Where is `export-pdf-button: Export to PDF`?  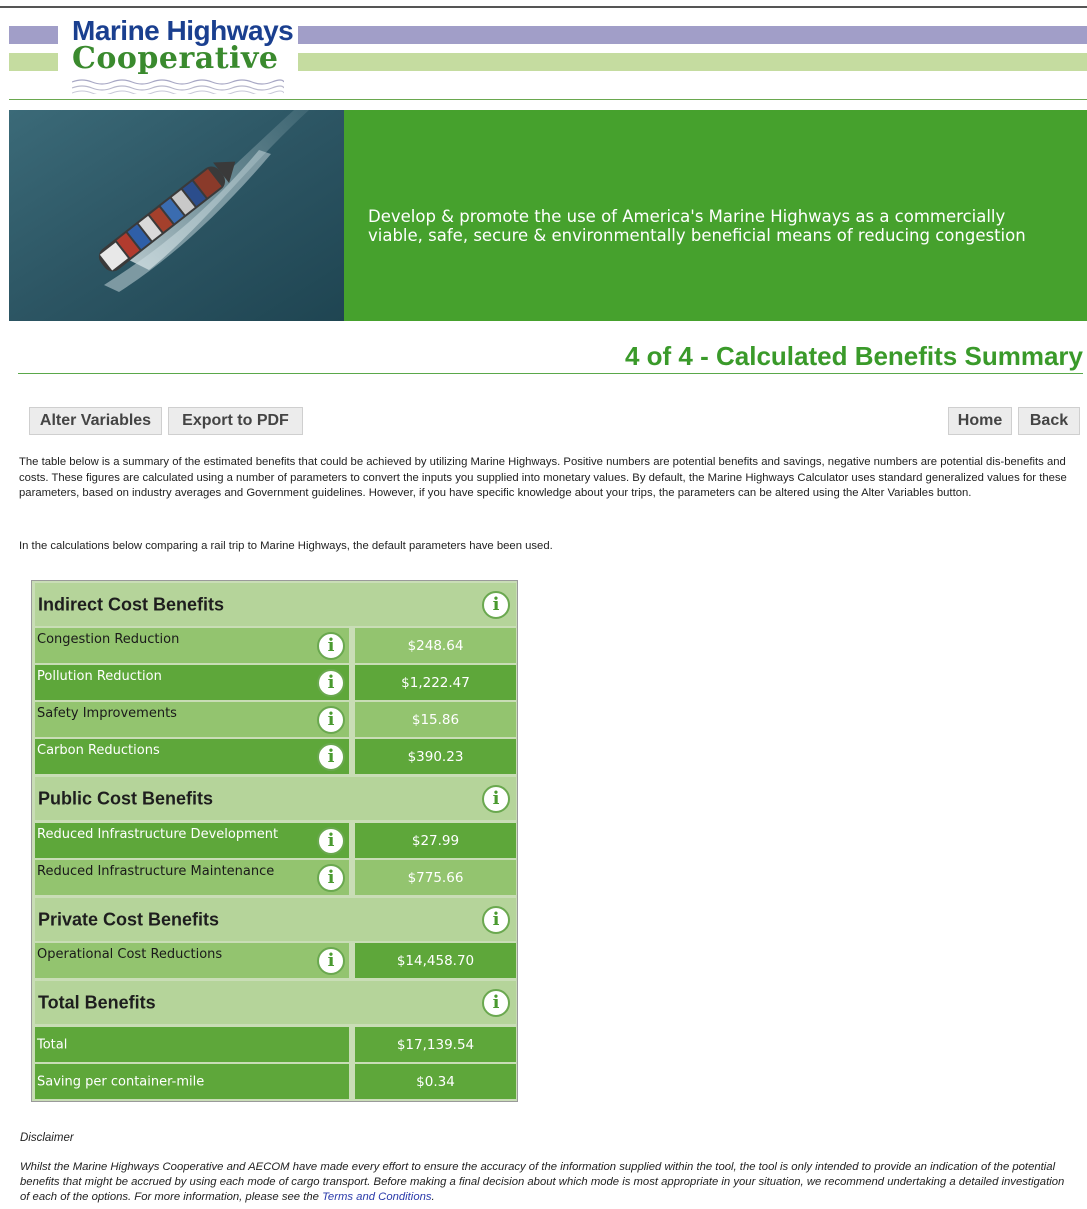
export-pdf-button: Export to PDF is located at coordinates (235, 421).